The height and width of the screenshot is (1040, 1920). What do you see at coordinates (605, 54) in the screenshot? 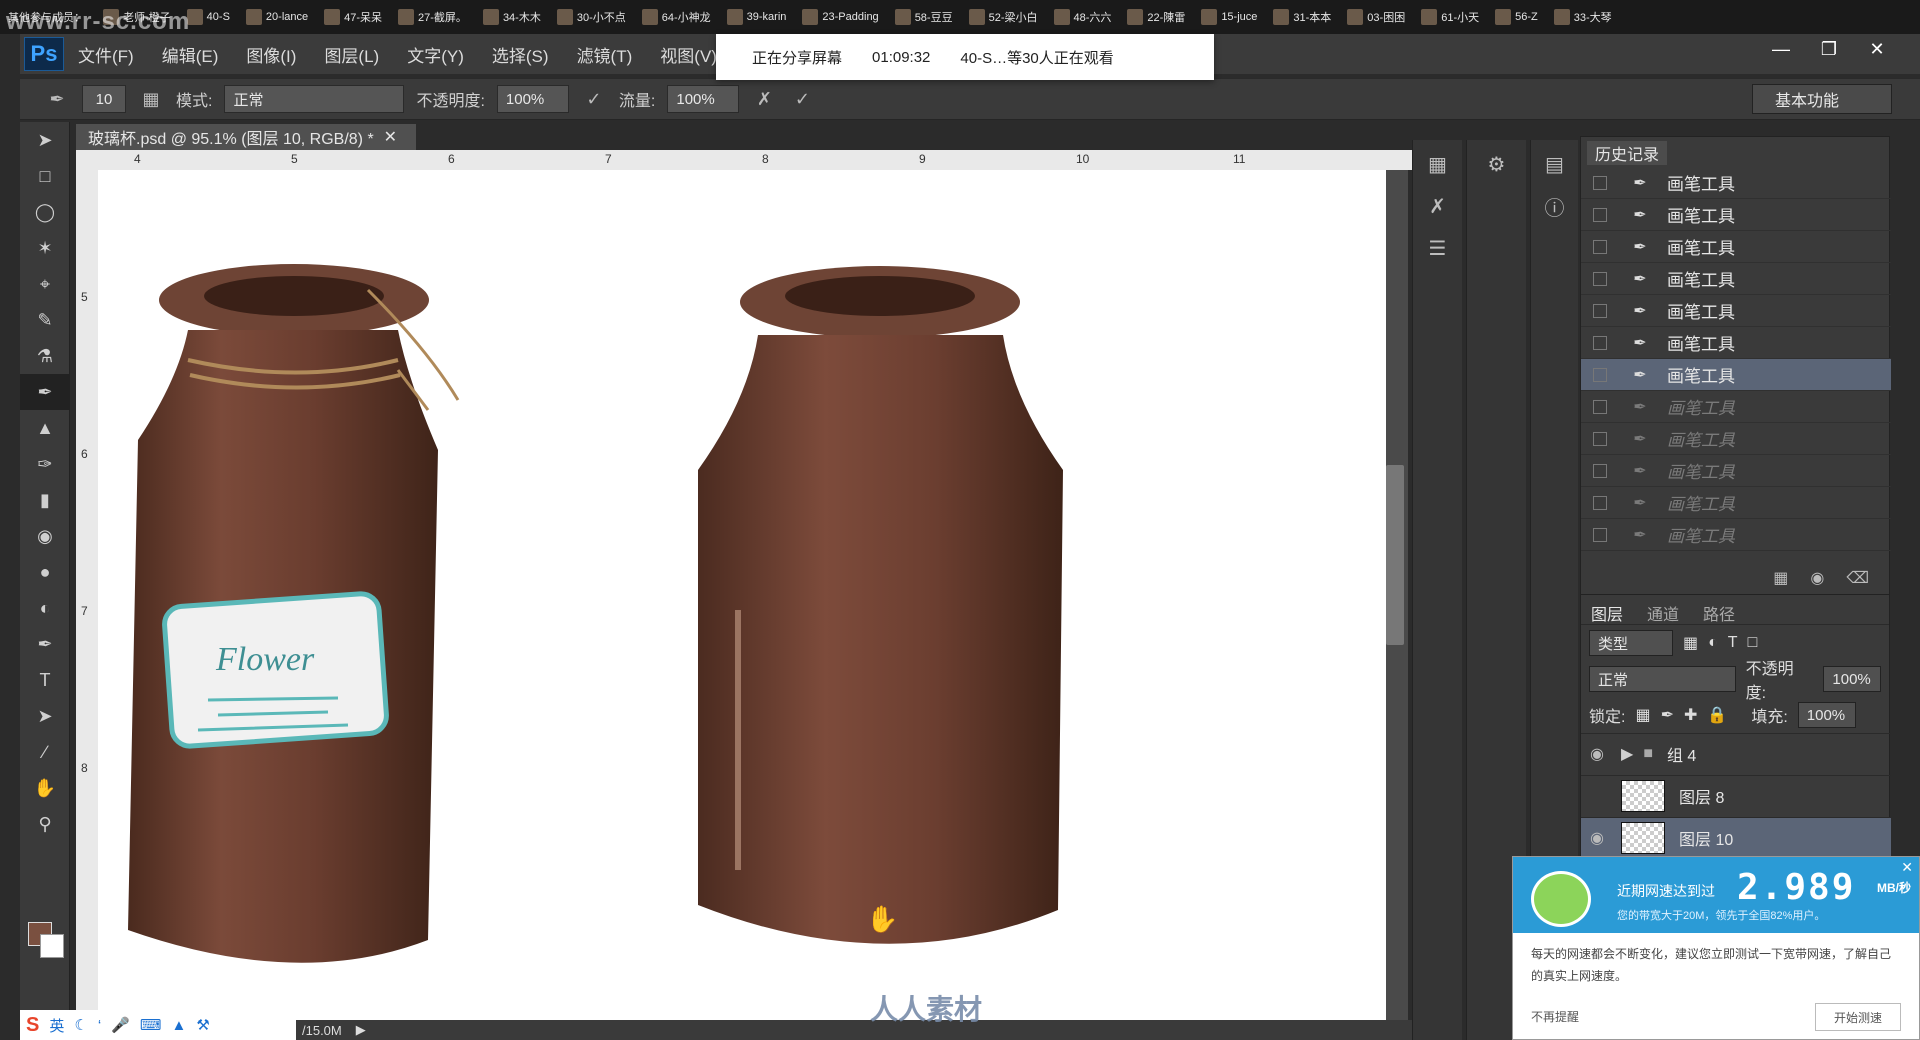
I see `menu-item: 滤镜(T)` at bounding box center [605, 54].